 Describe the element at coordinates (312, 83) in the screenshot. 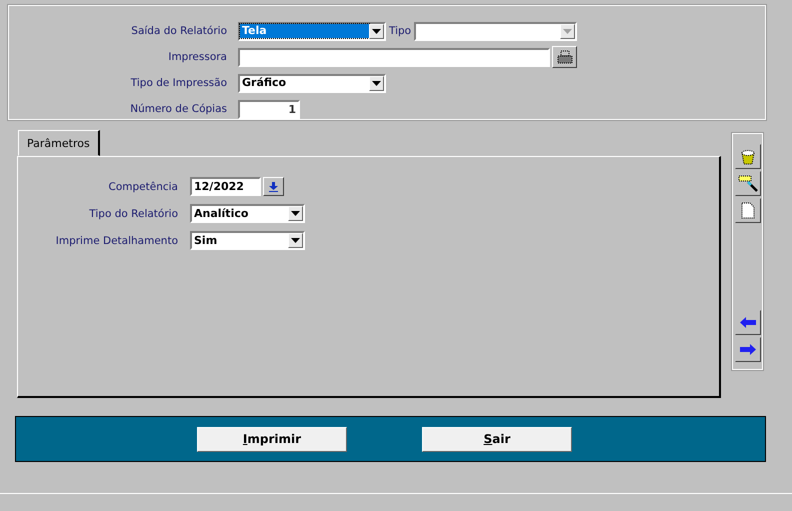

I see `dropdown: Gráfico` at that location.